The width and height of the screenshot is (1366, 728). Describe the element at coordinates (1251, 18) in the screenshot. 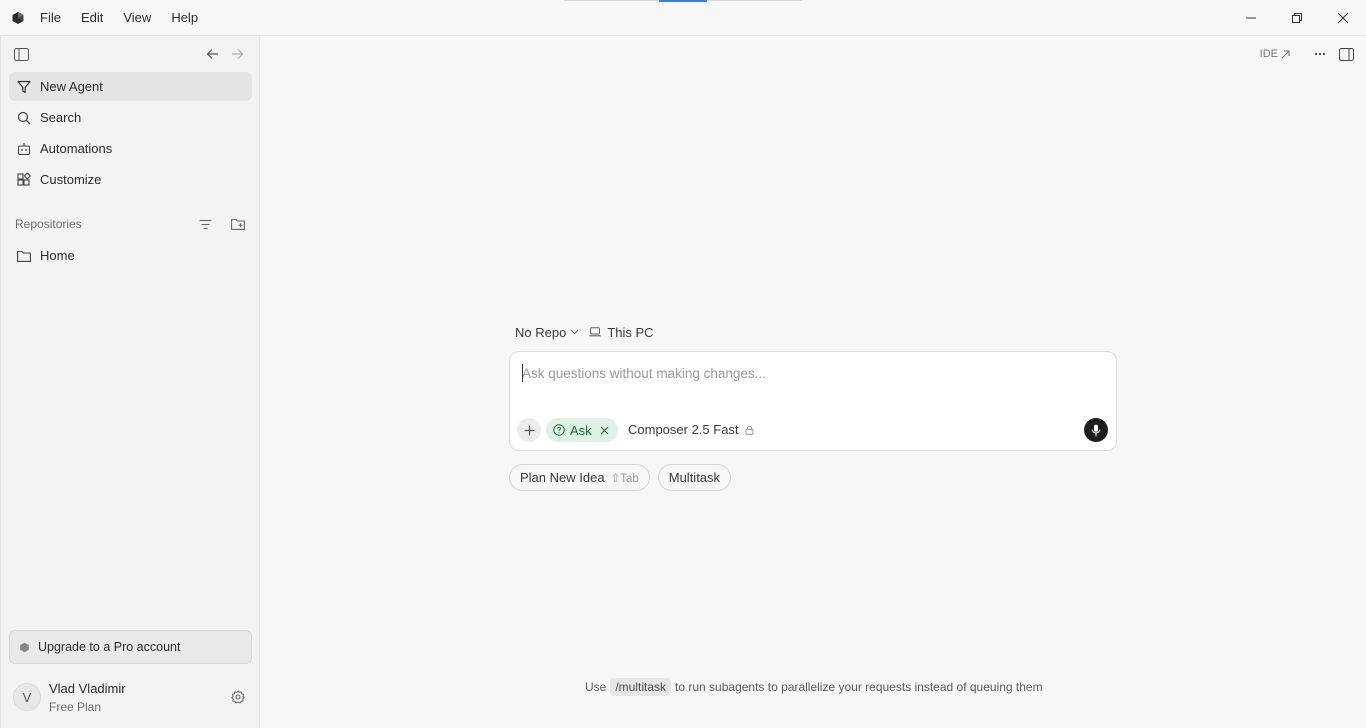

I see `minimize-button` at that location.